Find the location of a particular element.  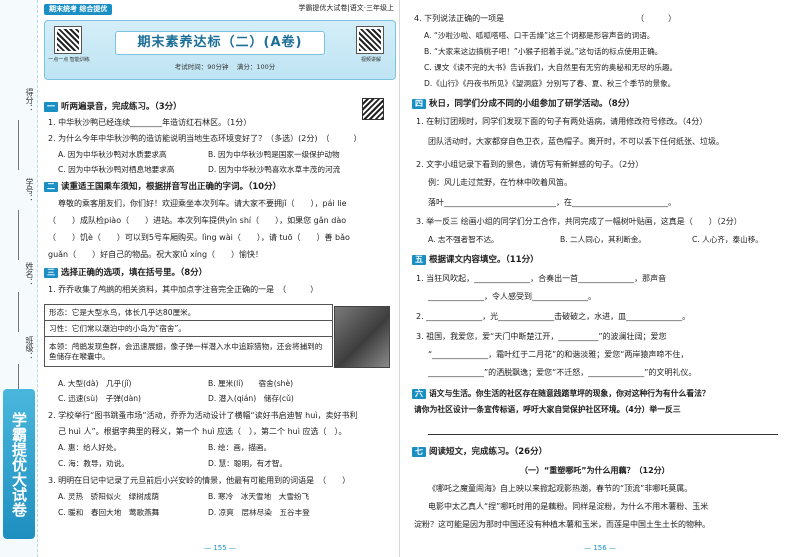

section-title: 选择正确的选项，填在括号里。（8分） is located at coordinates (134, 273).